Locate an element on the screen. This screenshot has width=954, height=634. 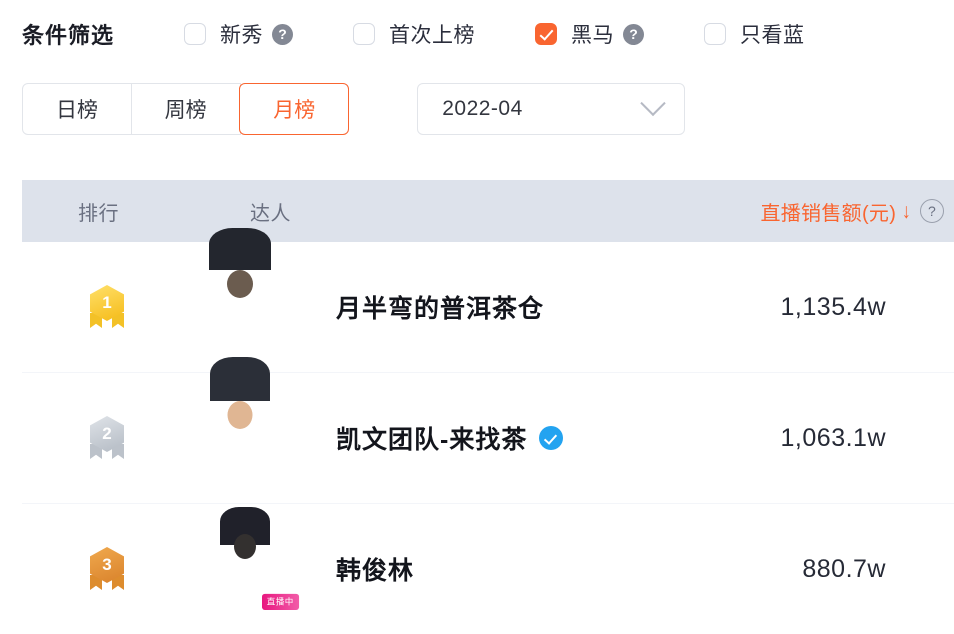
date-select-value: 2022-04 is located at coordinates (482, 108).